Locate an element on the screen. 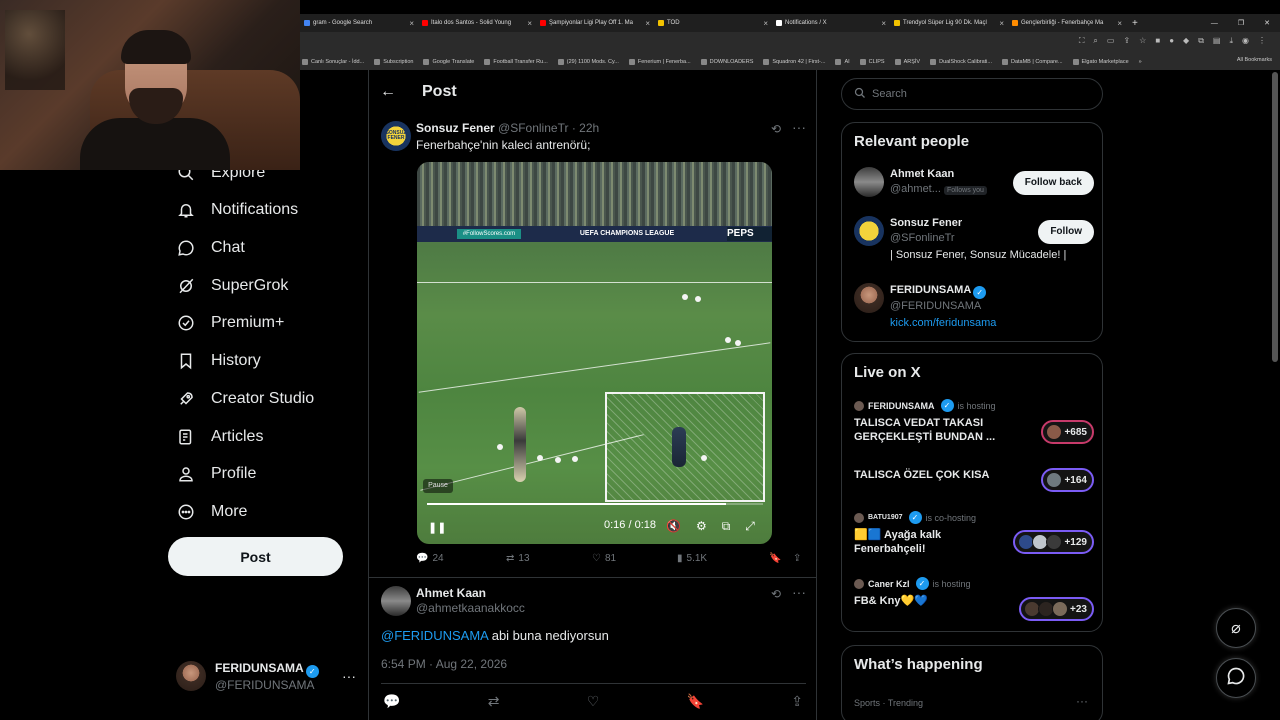  extension-icon: ● is located at coordinates (1171, 41).